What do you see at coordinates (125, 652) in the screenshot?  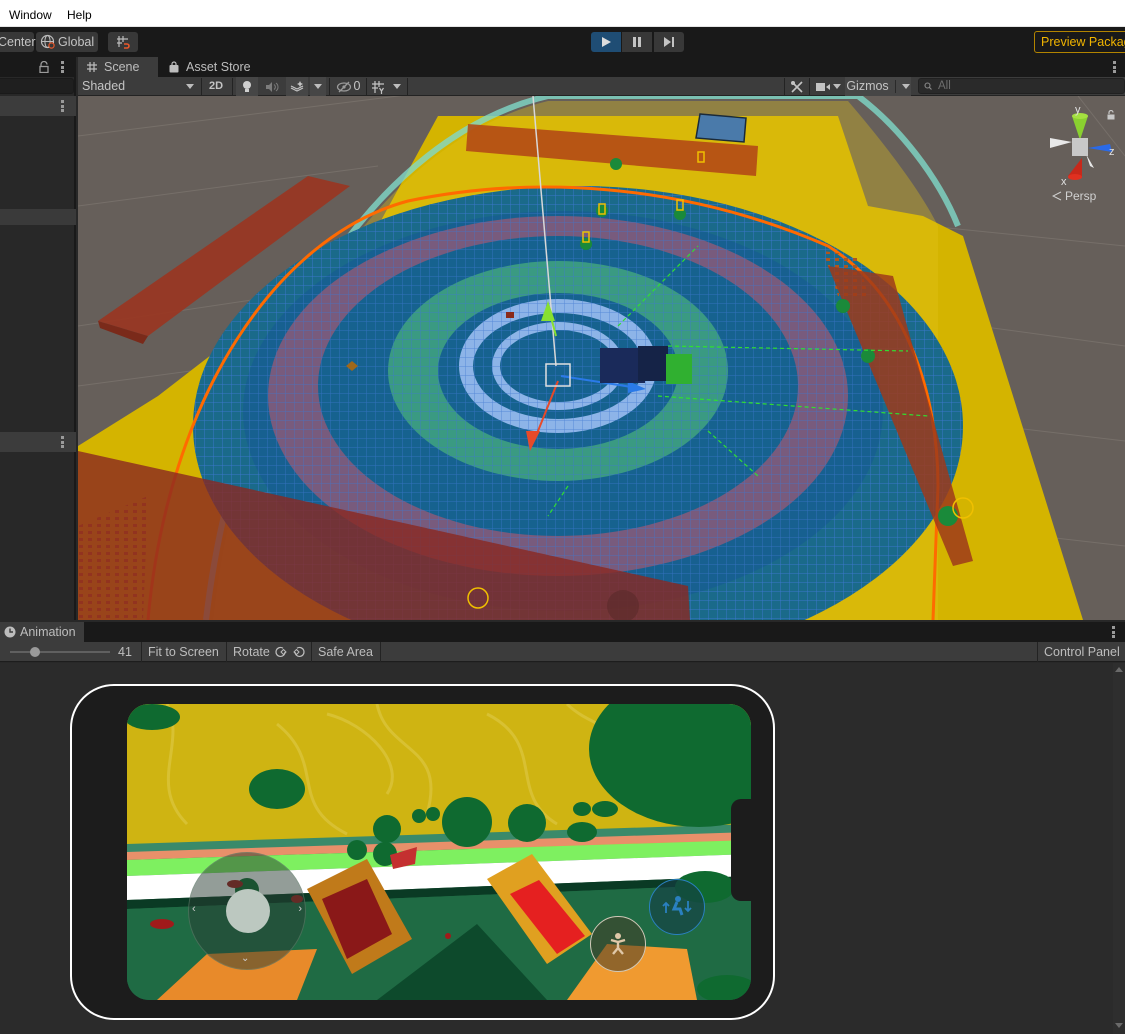 I see `scale-value: 41` at bounding box center [125, 652].